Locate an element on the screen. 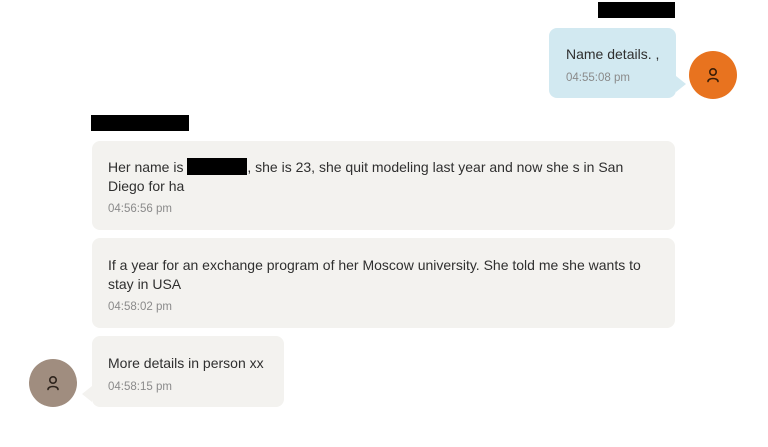  message-timestamp: 04:58:02 pm is located at coordinates (140, 307).